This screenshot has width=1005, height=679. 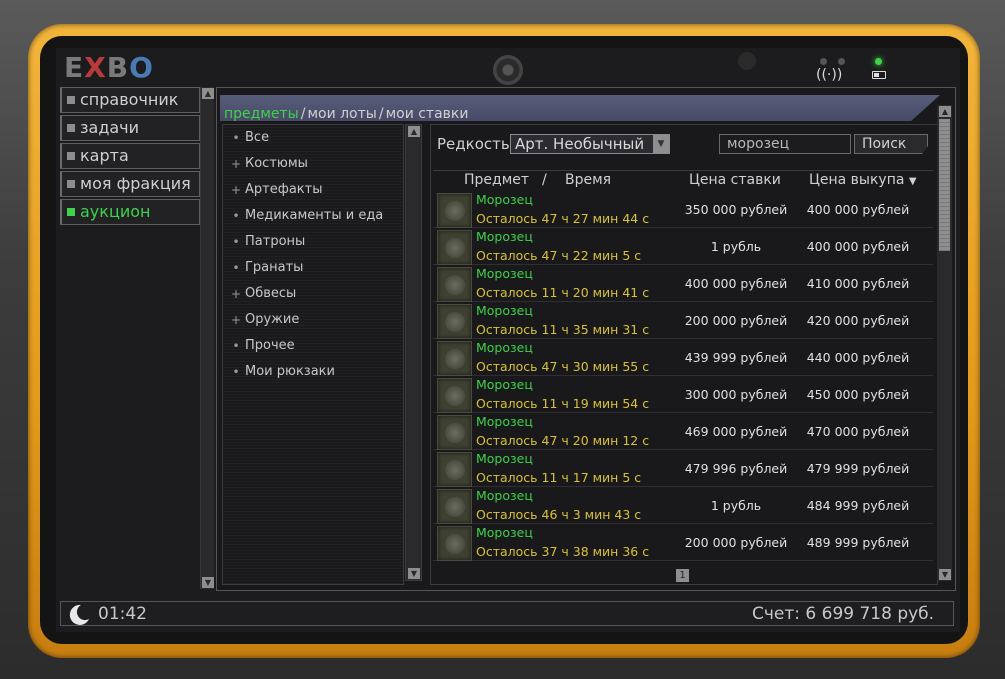 I want to click on category-item: + Оружие, so click(x=313, y=320).